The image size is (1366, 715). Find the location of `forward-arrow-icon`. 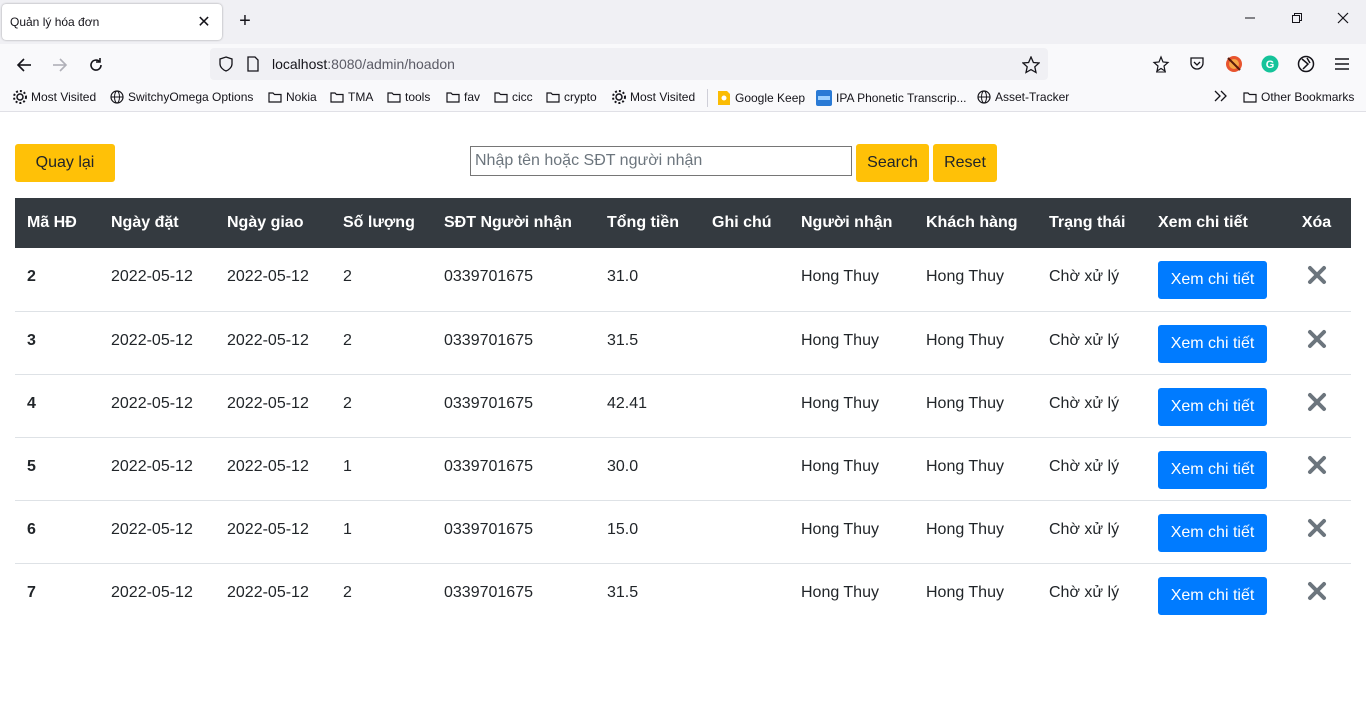

forward-arrow-icon is located at coordinates (60, 65).